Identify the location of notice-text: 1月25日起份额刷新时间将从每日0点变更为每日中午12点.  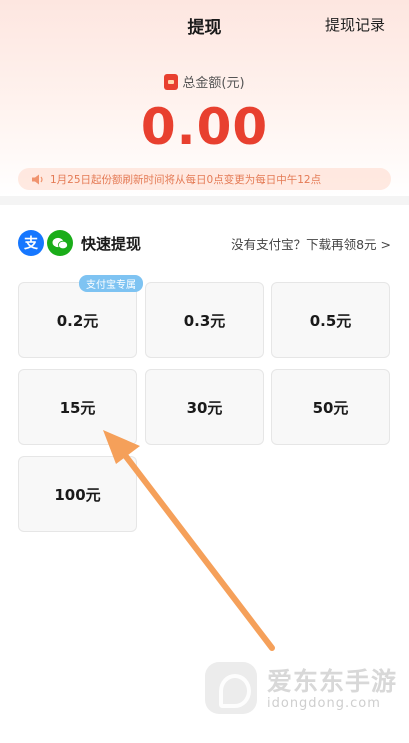
(186, 179).